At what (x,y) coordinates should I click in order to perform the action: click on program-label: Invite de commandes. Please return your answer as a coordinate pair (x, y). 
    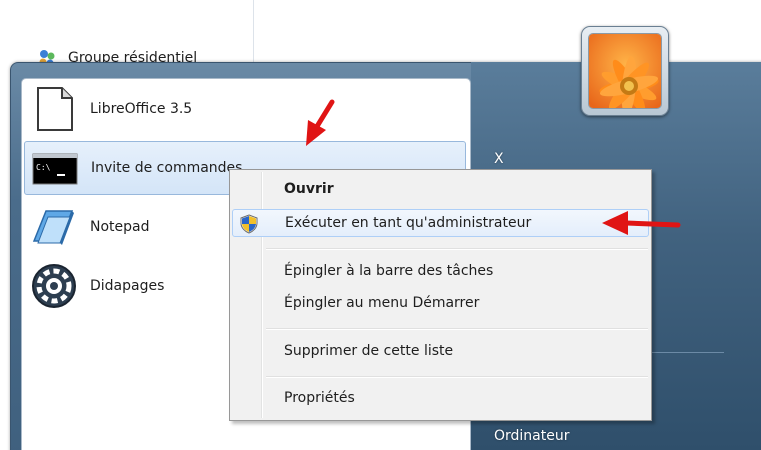
    Looking at the image, I should click on (167, 168).